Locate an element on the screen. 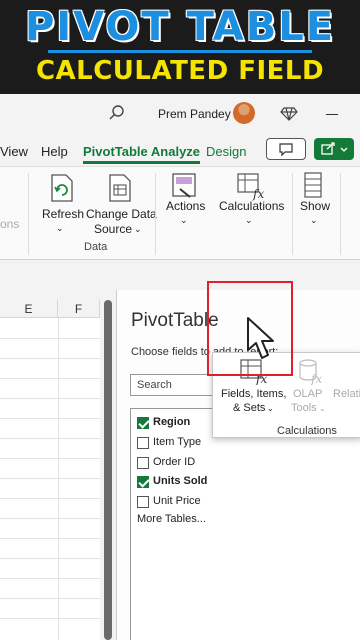 The image size is (360, 640). actions-button: Actions ⌄ is located at coordinates (185, 207).